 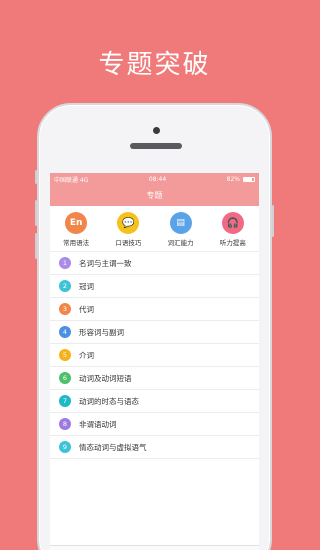 I want to click on topic-title: 情态动词与虚拟语气, so click(x=113, y=447).